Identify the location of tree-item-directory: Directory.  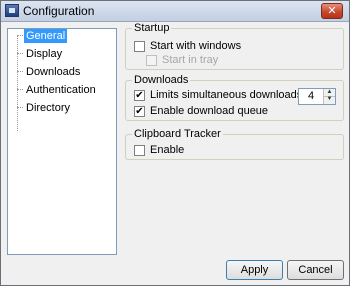
(48, 108).